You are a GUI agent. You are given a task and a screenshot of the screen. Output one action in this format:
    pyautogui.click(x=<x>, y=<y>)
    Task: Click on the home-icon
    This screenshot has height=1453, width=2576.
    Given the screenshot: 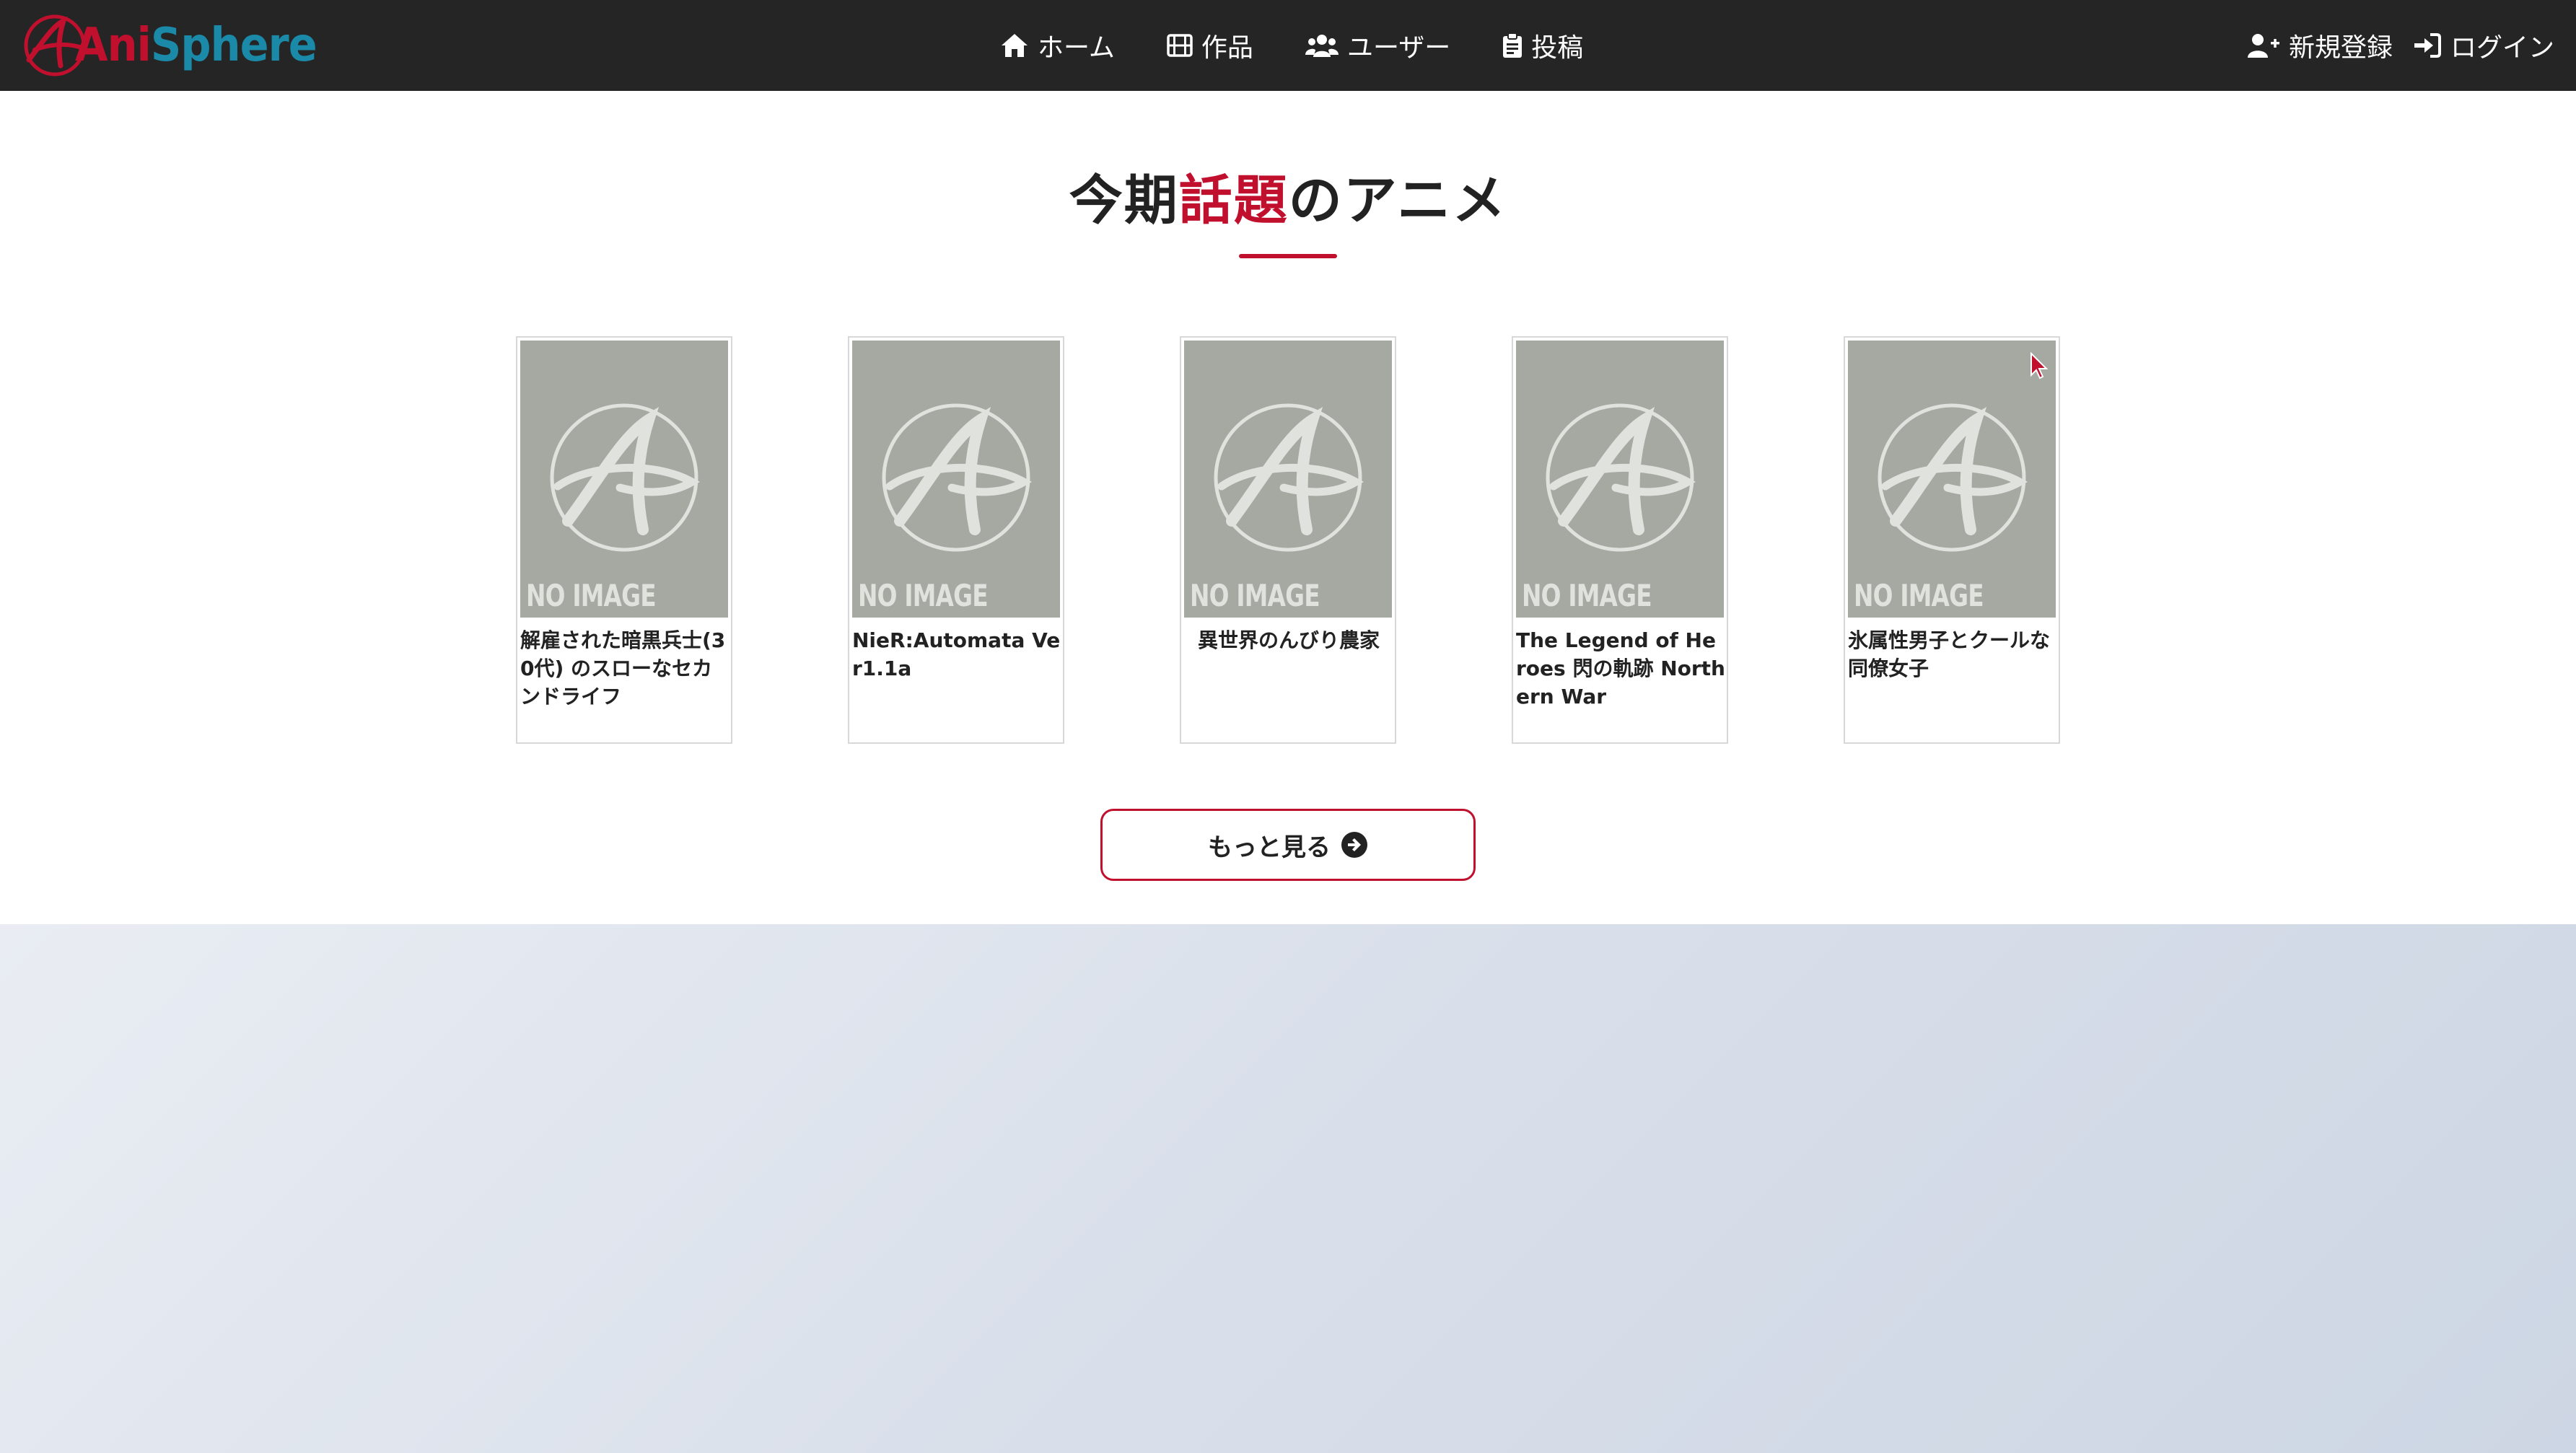 What is the action you would take?
    pyautogui.click(x=1015, y=45)
    